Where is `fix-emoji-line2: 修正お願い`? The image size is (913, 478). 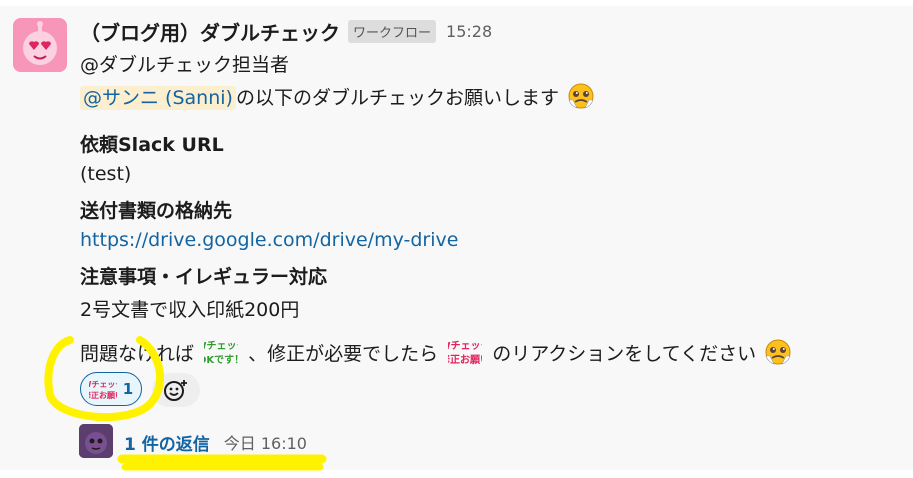 fix-emoji-line2: 修正お願い is located at coordinates (465, 359).